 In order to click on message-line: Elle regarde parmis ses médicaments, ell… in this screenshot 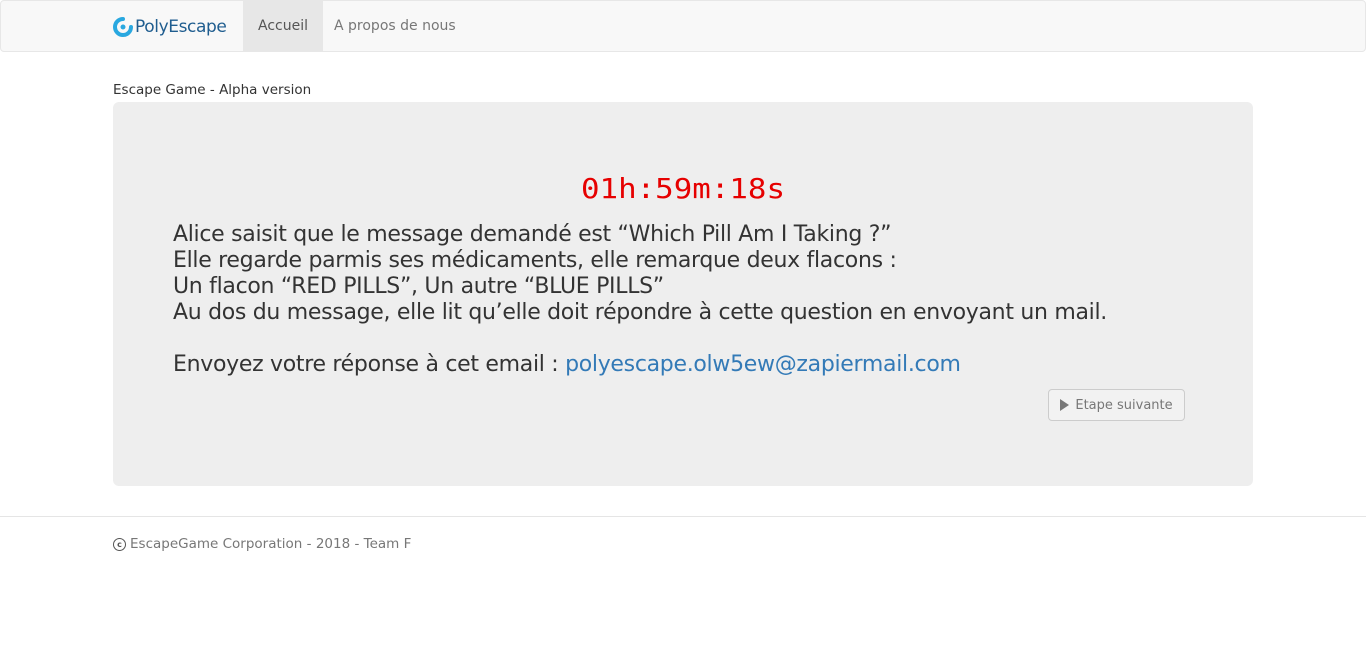, I will do `click(535, 260)`.